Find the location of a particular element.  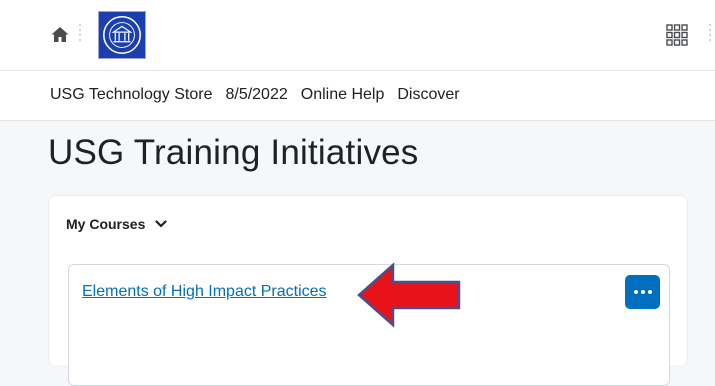

chevron-down-icon is located at coordinates (161, 224).